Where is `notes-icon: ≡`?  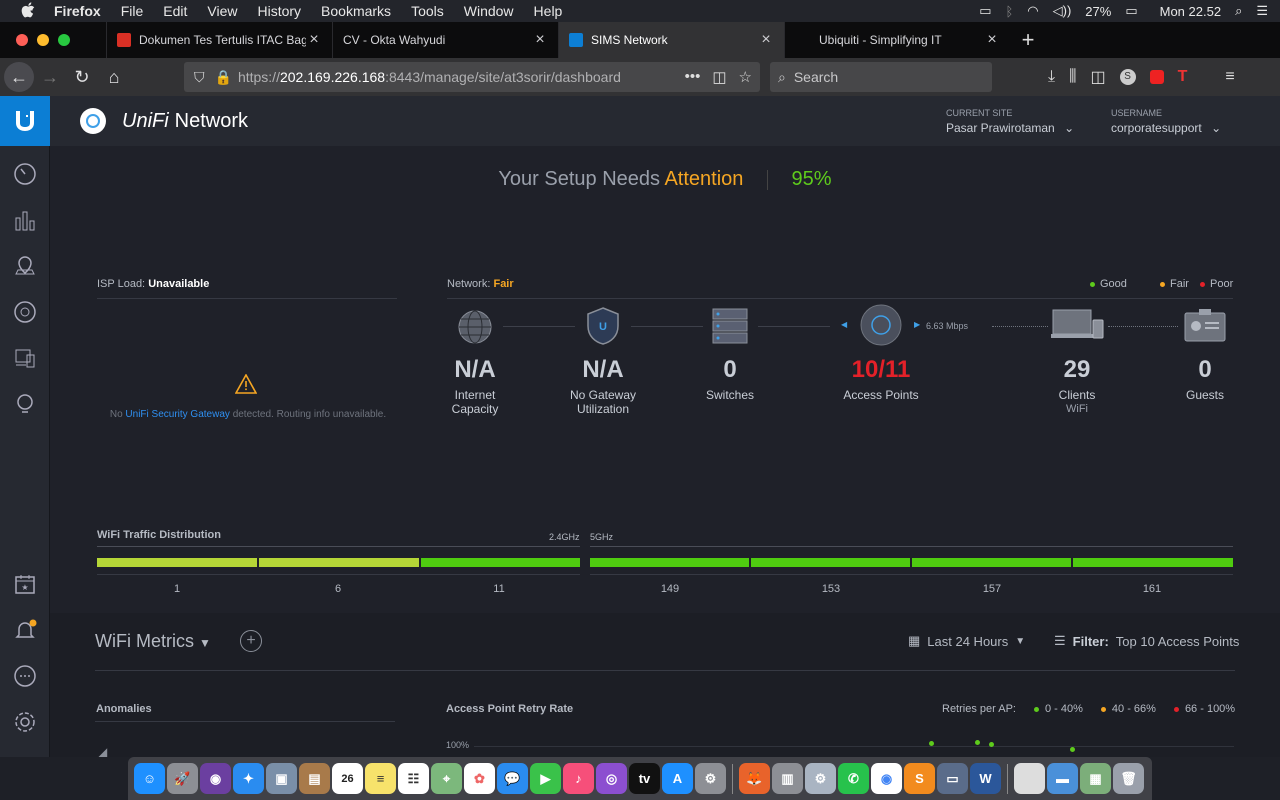
notes-icon: ≡ is located at coordinates (380, 778).